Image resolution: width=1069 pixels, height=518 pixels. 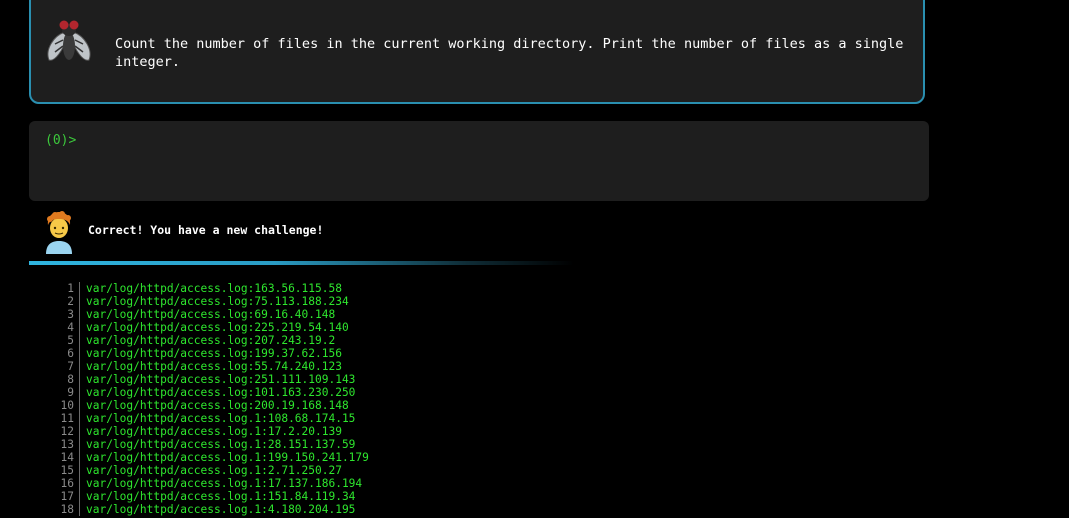 What do you see at coordinates (68, 509) in the screenshot?
I see `line-number: 18` at bounding box center [68, 509].